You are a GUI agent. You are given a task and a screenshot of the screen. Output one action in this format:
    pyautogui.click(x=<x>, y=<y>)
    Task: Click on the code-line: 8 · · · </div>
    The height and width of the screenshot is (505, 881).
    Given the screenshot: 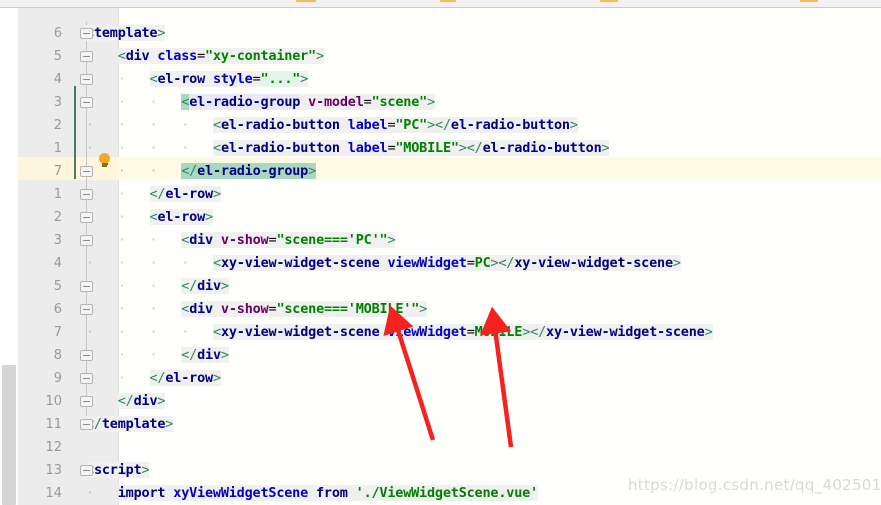 What is the action you would take?
    pyautogui.click(x=449, y=355)
    